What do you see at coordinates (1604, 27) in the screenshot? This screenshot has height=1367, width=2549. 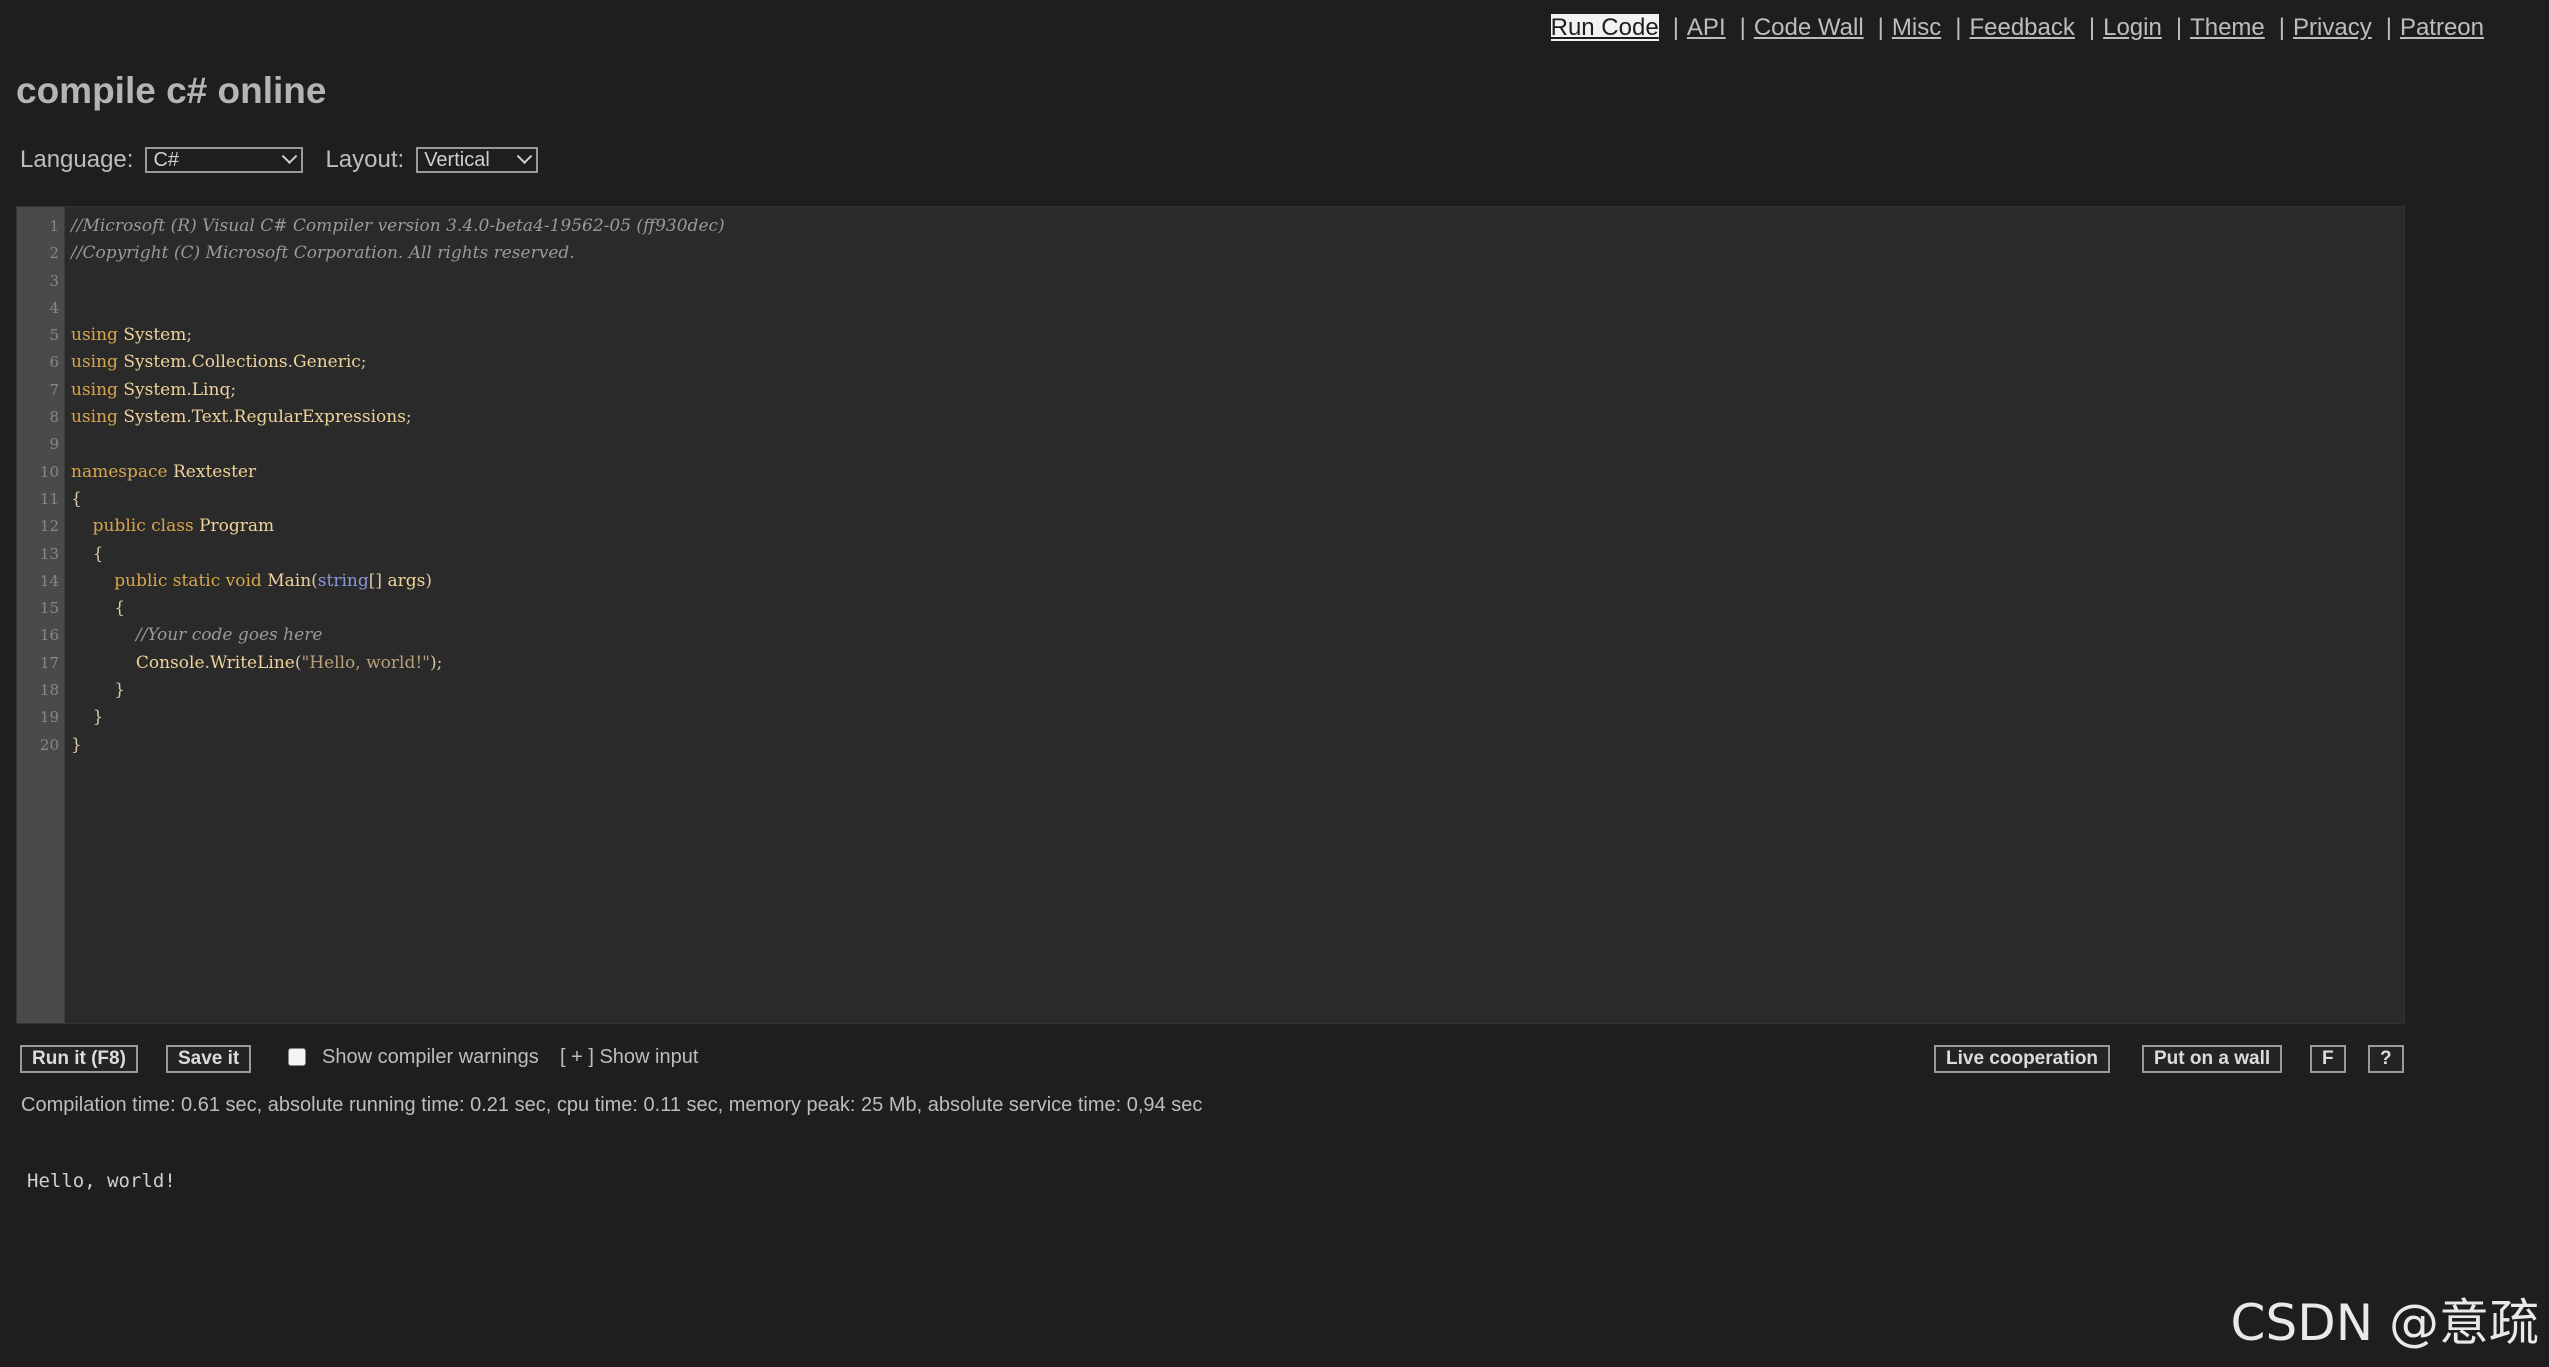 I see `nav-run-code: Run Code` at bounding box center [1604, 27].